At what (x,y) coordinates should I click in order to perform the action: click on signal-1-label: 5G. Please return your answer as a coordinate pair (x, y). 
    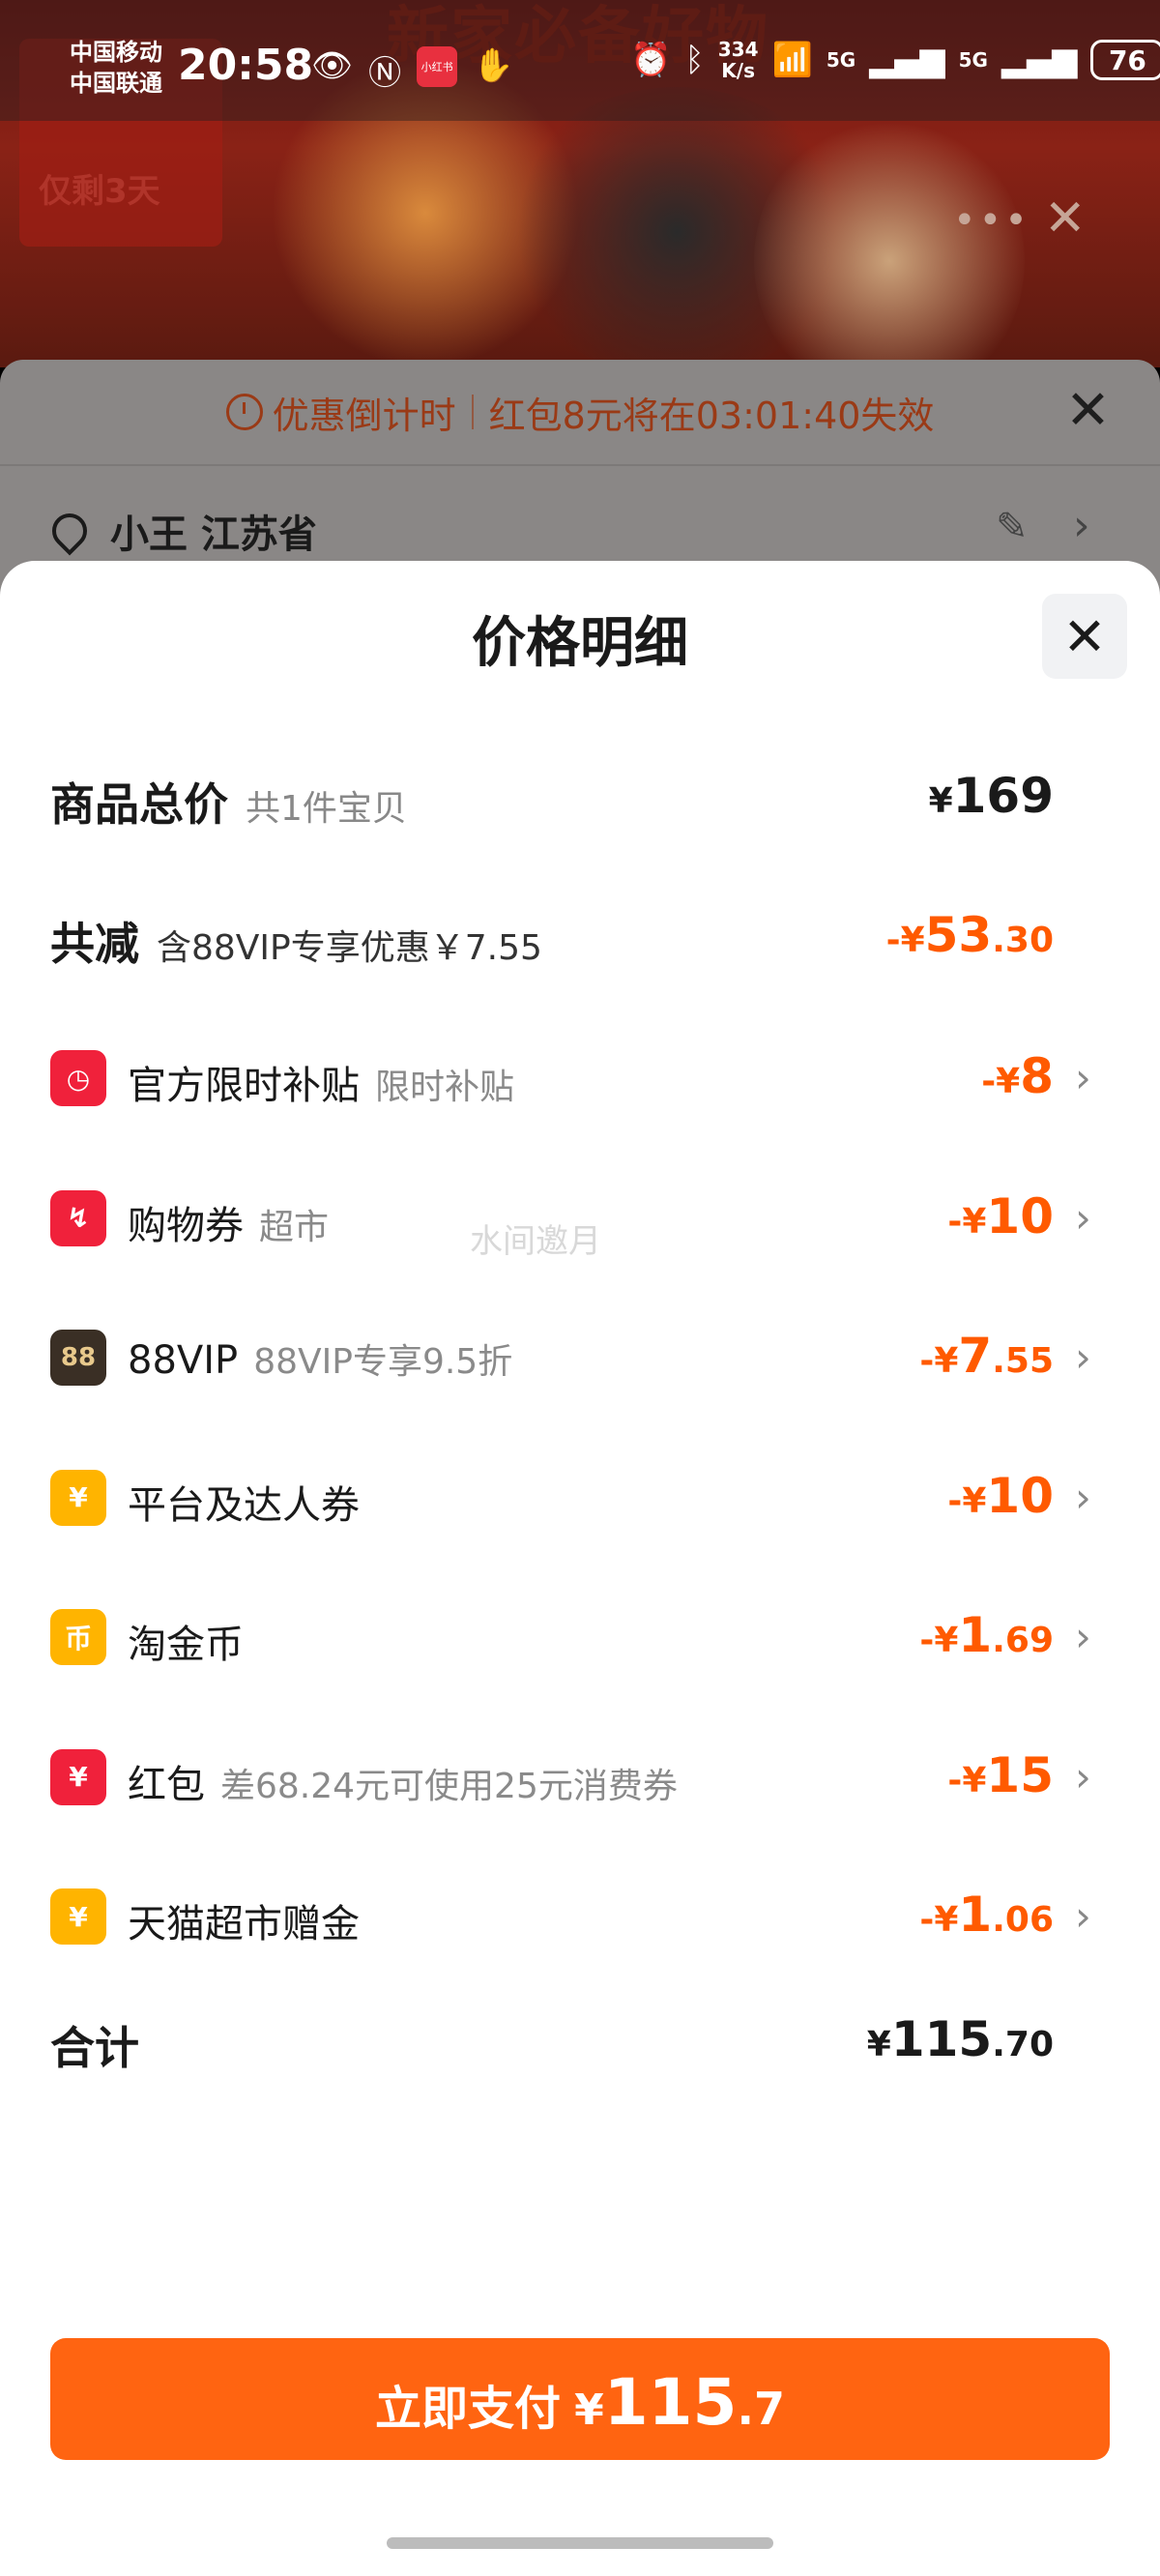
    Looking at the image, I should click on (841, 60).